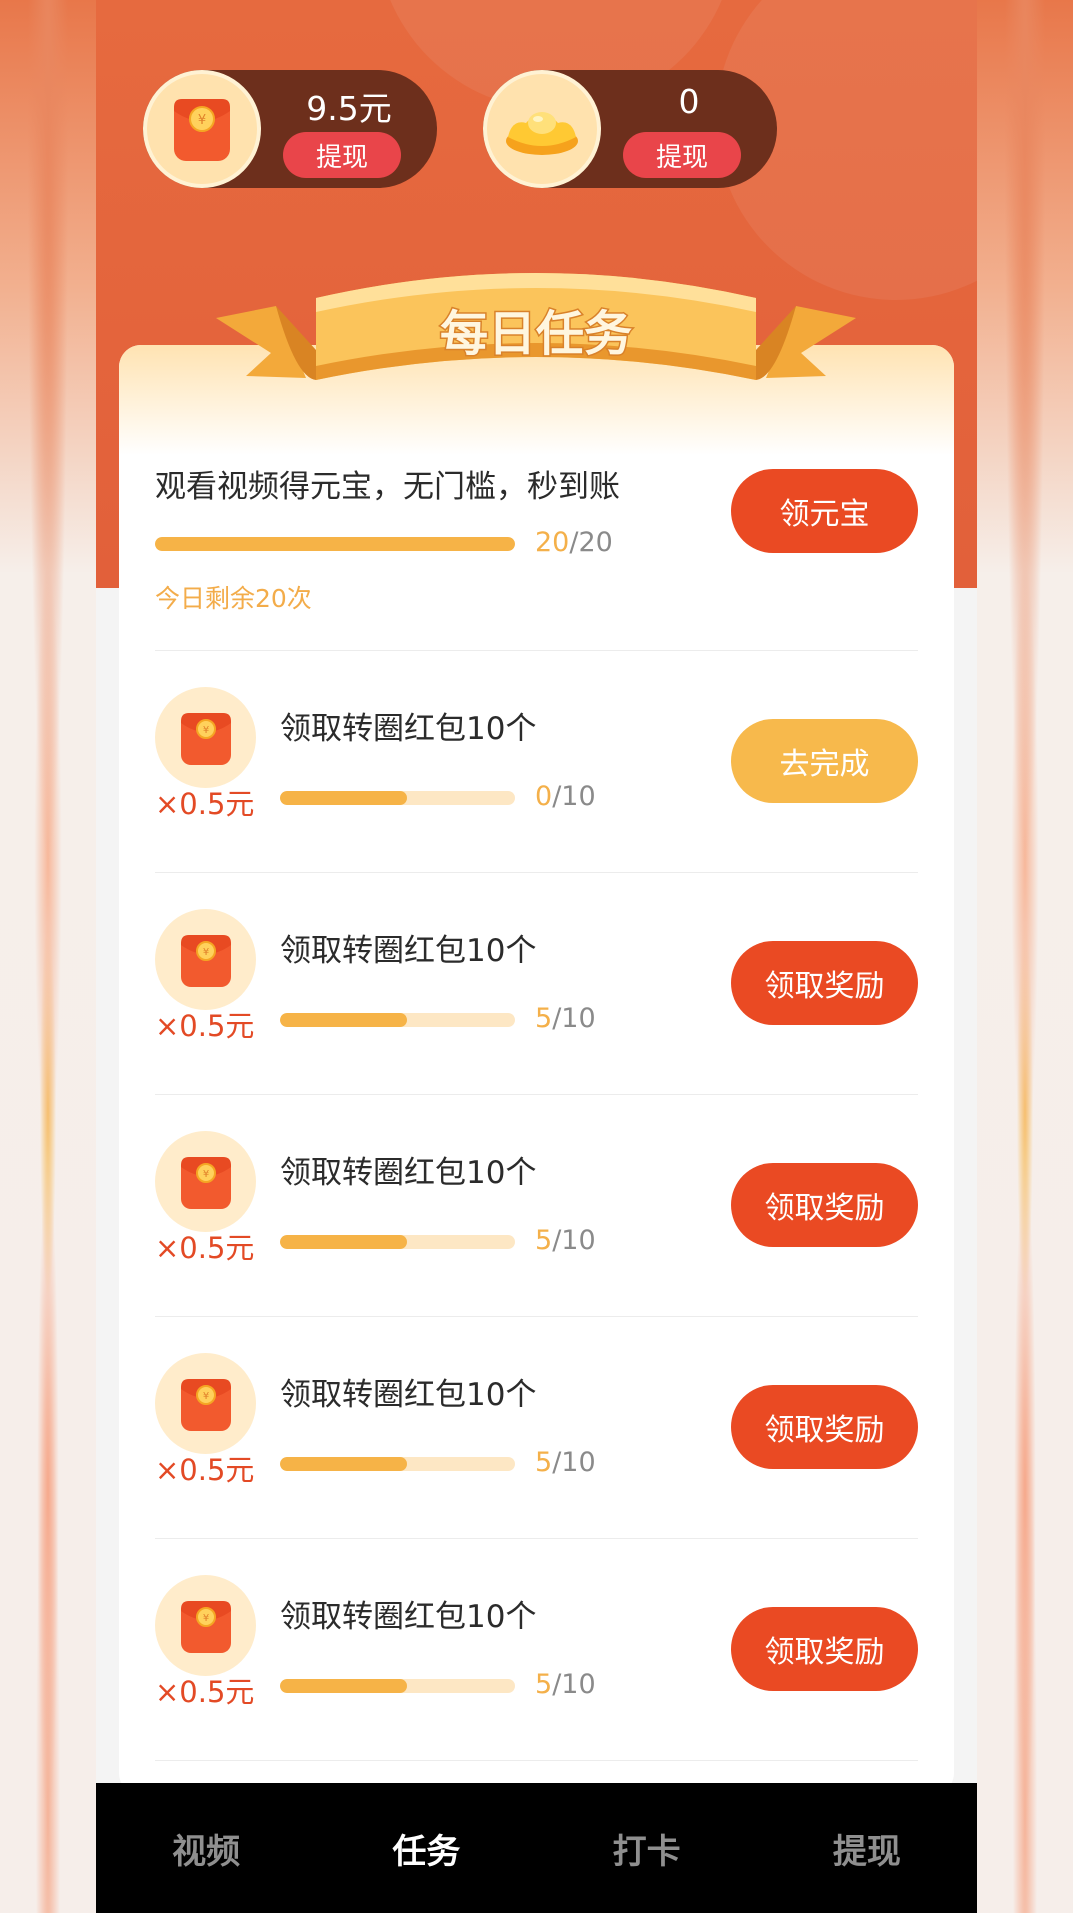 The height and width of the screenshot is (1913, 1073). Describe the element at coordinates (206, 1848) in the screenshot. I see `tab-video: 视频` at that location.